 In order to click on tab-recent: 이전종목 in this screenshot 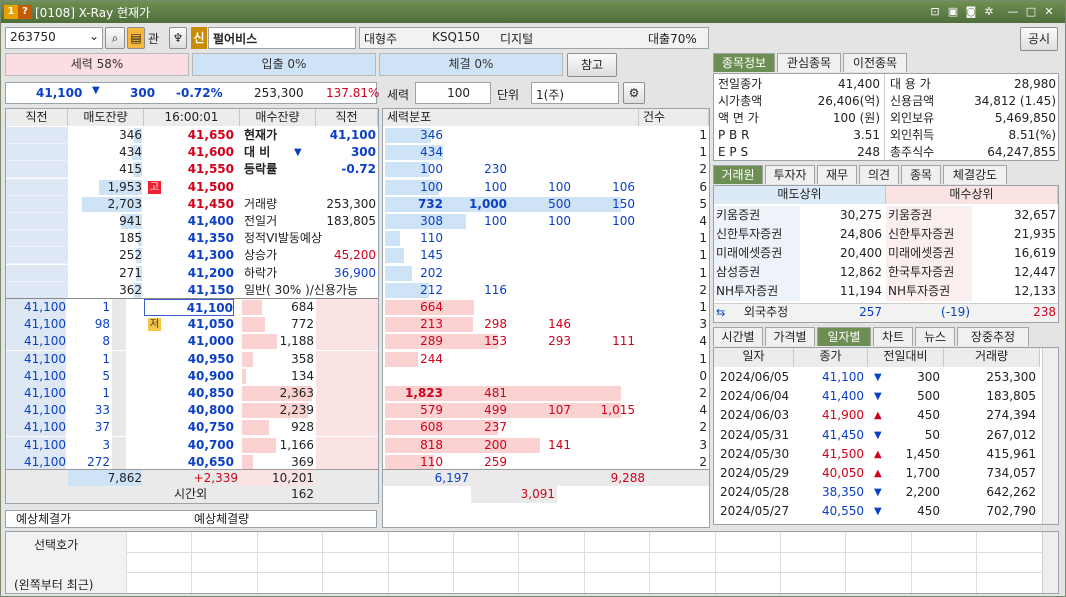, I will do `click(875, 62)`.